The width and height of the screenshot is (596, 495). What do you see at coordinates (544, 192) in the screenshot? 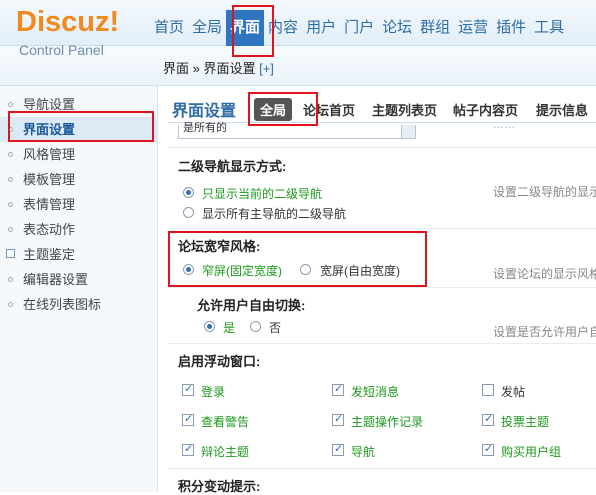
I see `nav2-hint: 设置二级导航的显示` at bounding box center [544, 192].